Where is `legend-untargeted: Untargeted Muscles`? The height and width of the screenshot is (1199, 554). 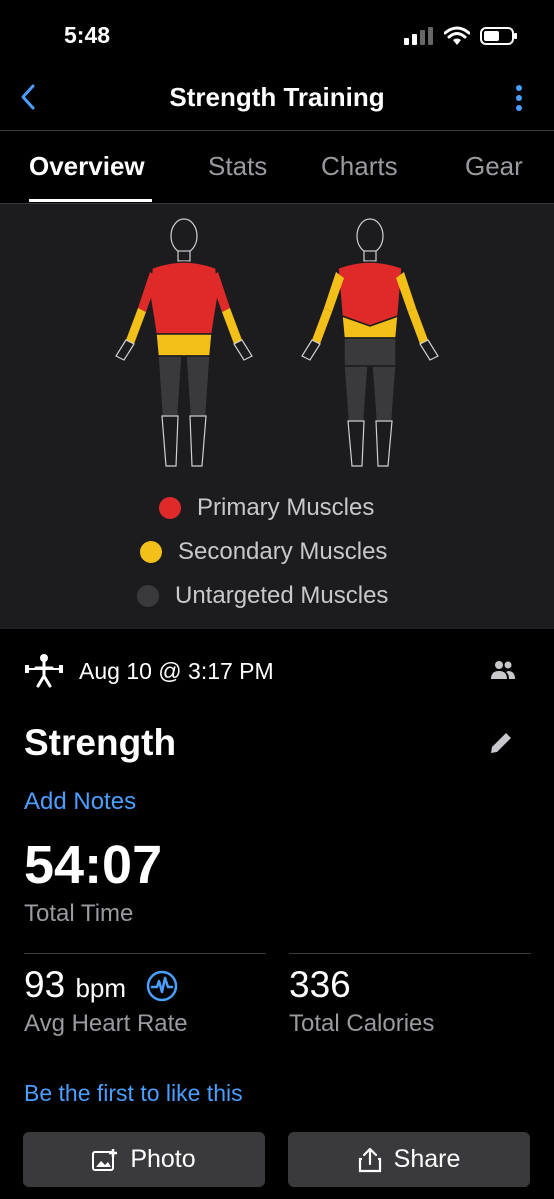 legend-untargeted: Untargeted Muscles is located at coordinates (262, 596).